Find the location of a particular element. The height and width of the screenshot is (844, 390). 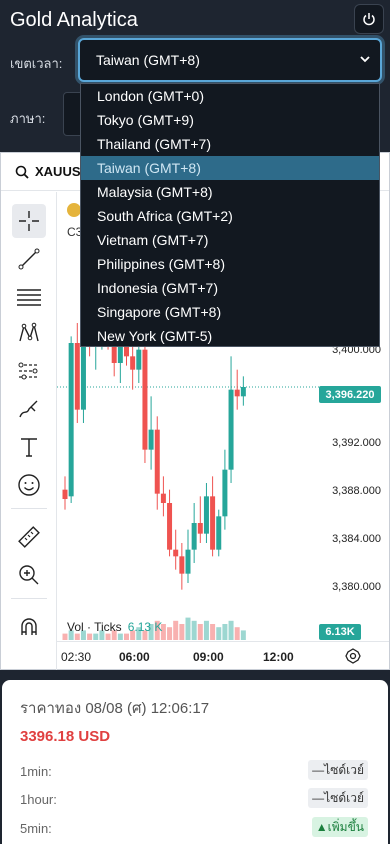

emoji-tool is located at coordinates (29, 485).